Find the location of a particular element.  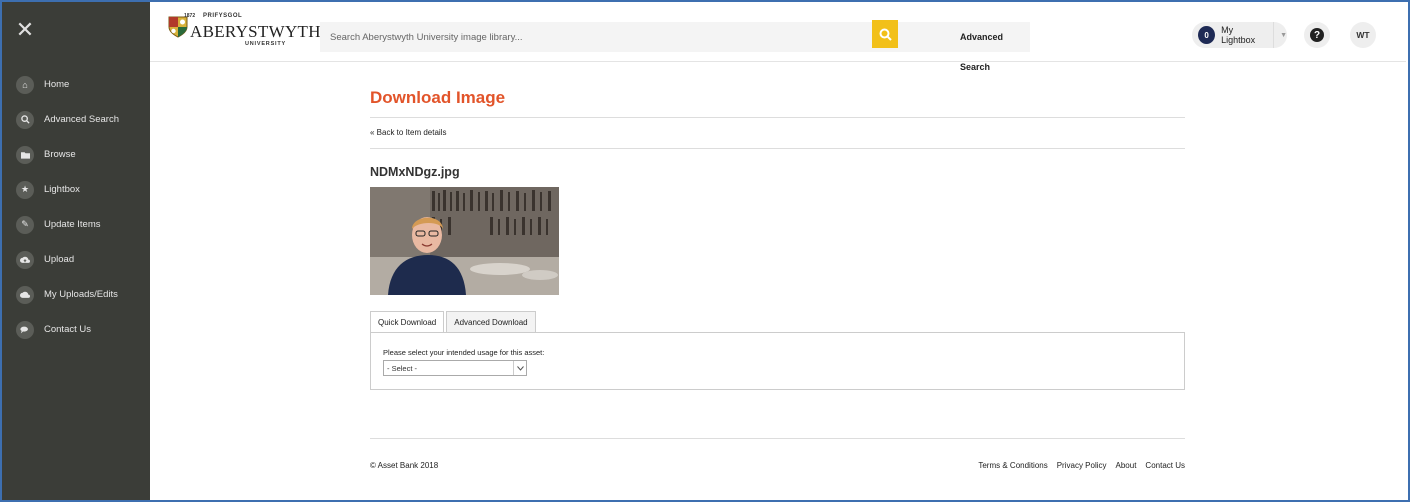

file-name: NDMxNDgz.jpg is located at coordinates (415, 172).